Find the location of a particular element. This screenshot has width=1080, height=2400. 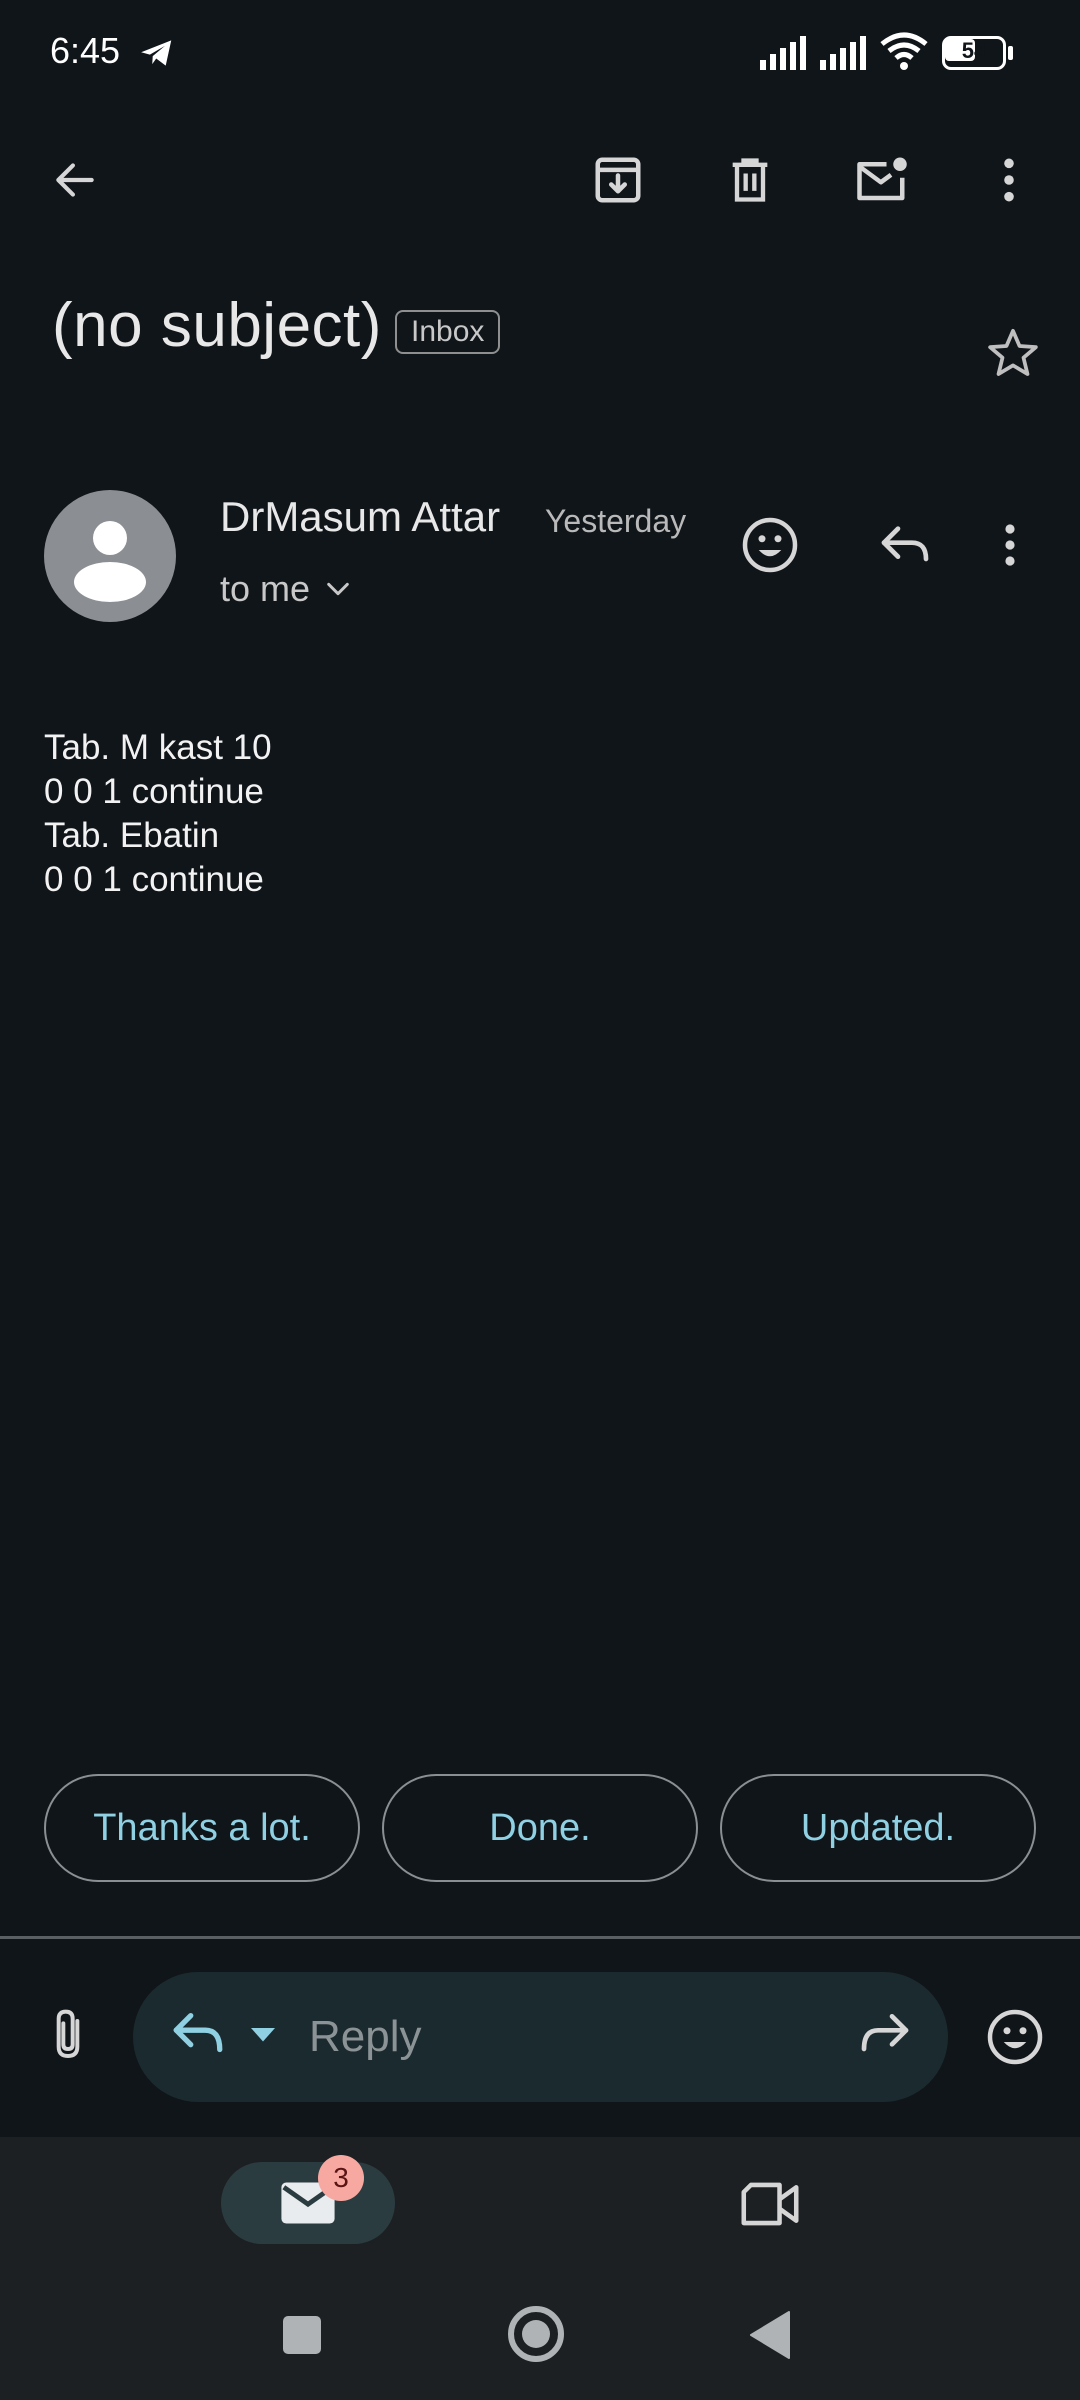

delete-icon is located at coordinates (750, 180).